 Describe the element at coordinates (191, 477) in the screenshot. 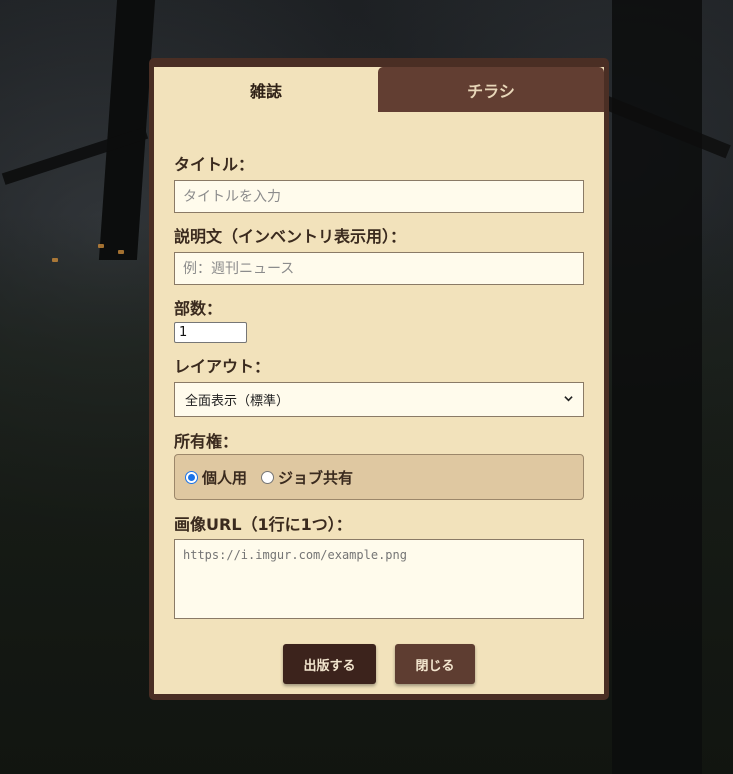

I see `personal-radio` at that location.